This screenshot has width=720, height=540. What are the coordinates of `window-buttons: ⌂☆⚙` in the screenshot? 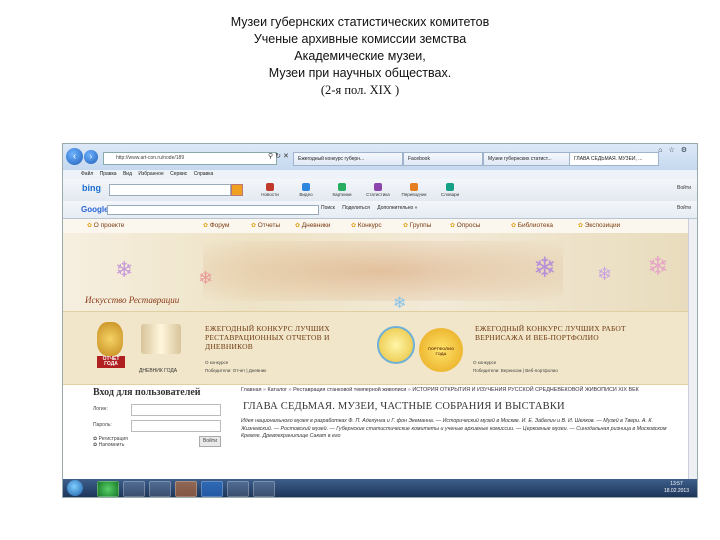 It's located at (675, 150).